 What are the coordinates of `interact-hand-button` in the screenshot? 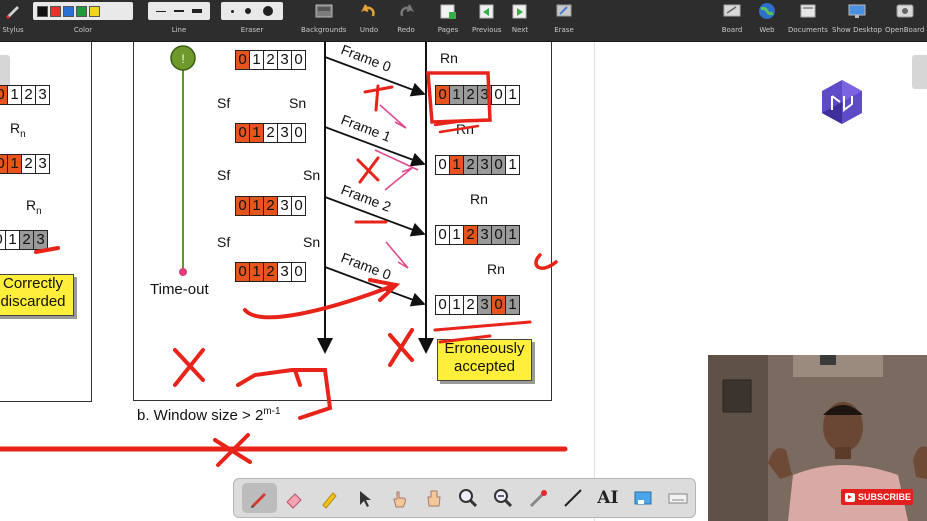 It's located at (398, 498).